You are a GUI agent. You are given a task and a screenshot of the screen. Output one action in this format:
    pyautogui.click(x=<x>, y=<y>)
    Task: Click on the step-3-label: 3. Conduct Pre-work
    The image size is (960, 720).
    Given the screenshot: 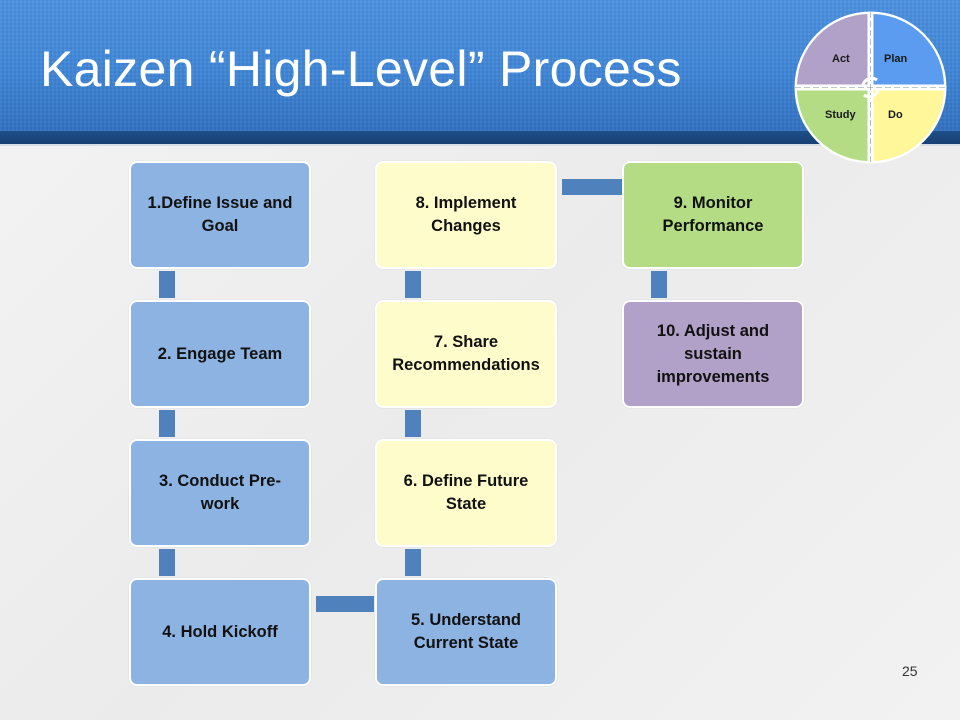 What is the action you would take?
    pyautogui.click(x=220, y=492)
    